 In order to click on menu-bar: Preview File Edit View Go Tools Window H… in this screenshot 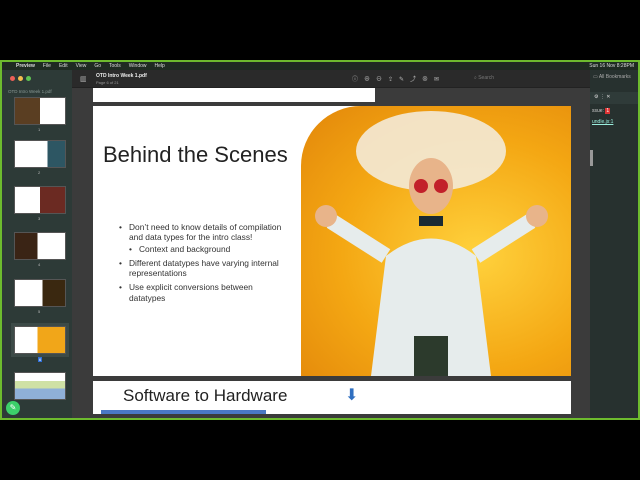, I will do `click(320, 66)`.